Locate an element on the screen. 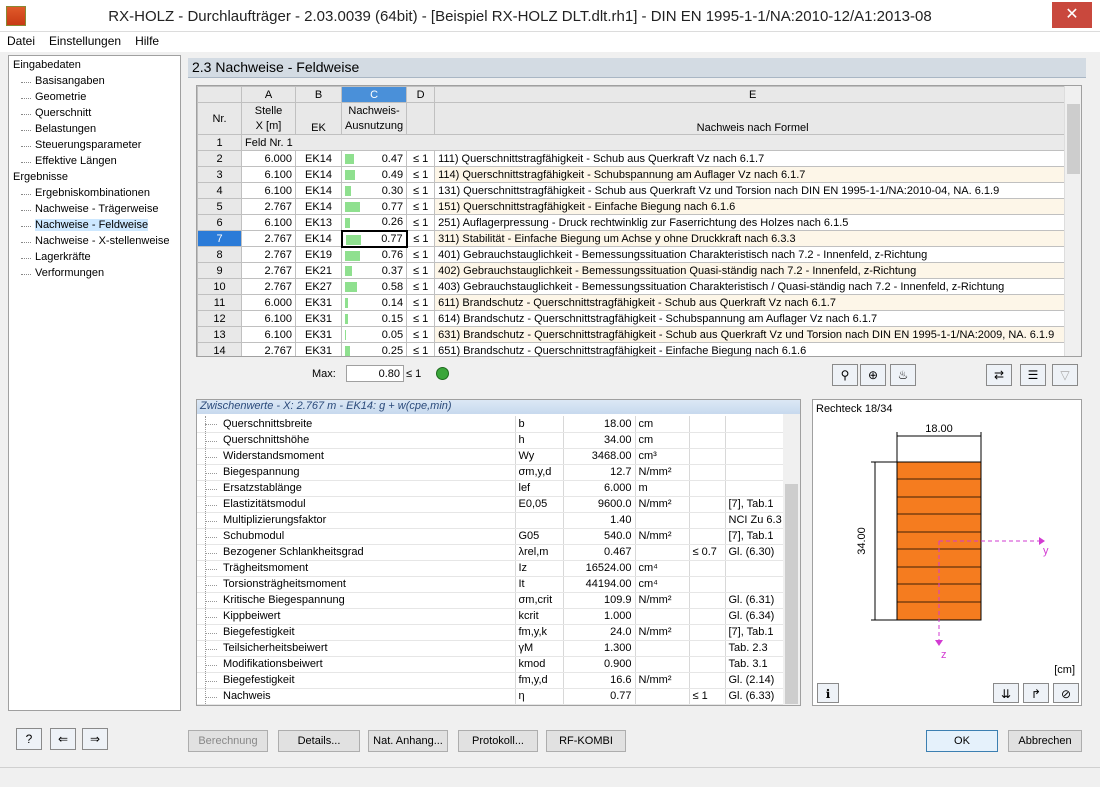 This screenshot has width=1100, height=787. intermediate-row: Widerstandsmoment Wy 3468.00 cm³ is located at coordinates (491, 456).